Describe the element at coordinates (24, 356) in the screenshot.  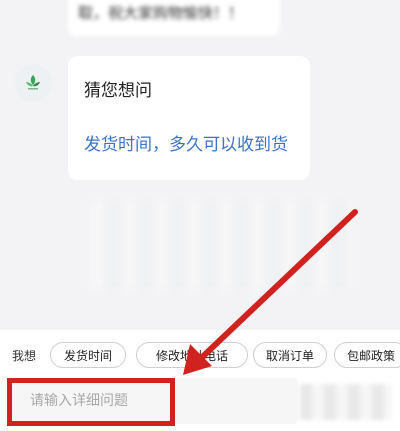
I see `quick-reply-prefix: 我想` at that location.